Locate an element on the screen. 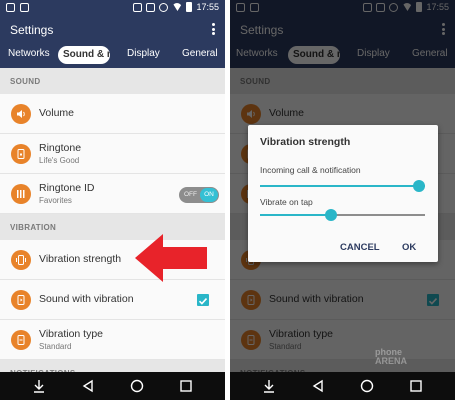  speaker-icon is located at coordinates (21, 114).